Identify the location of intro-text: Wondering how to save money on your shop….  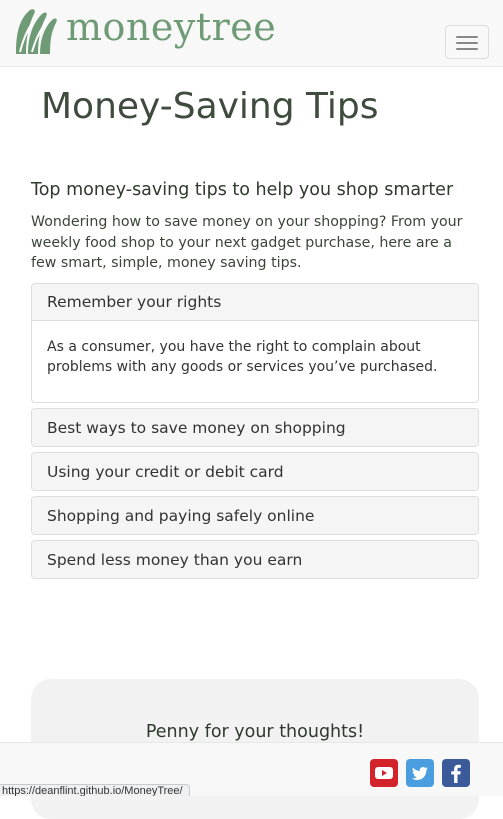
(247, 242).